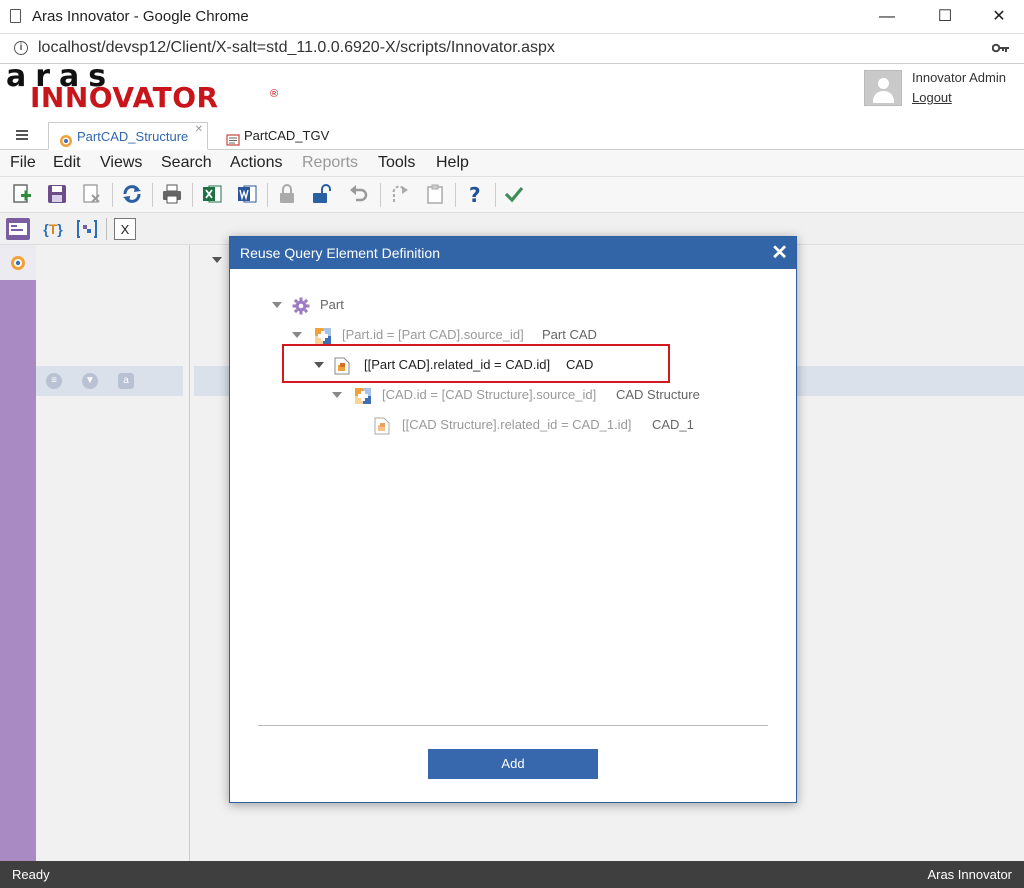  What do you see at coordinates (513, 764) in the screenshot?
I see `add-button: Add` at bounding box center [513, 764].